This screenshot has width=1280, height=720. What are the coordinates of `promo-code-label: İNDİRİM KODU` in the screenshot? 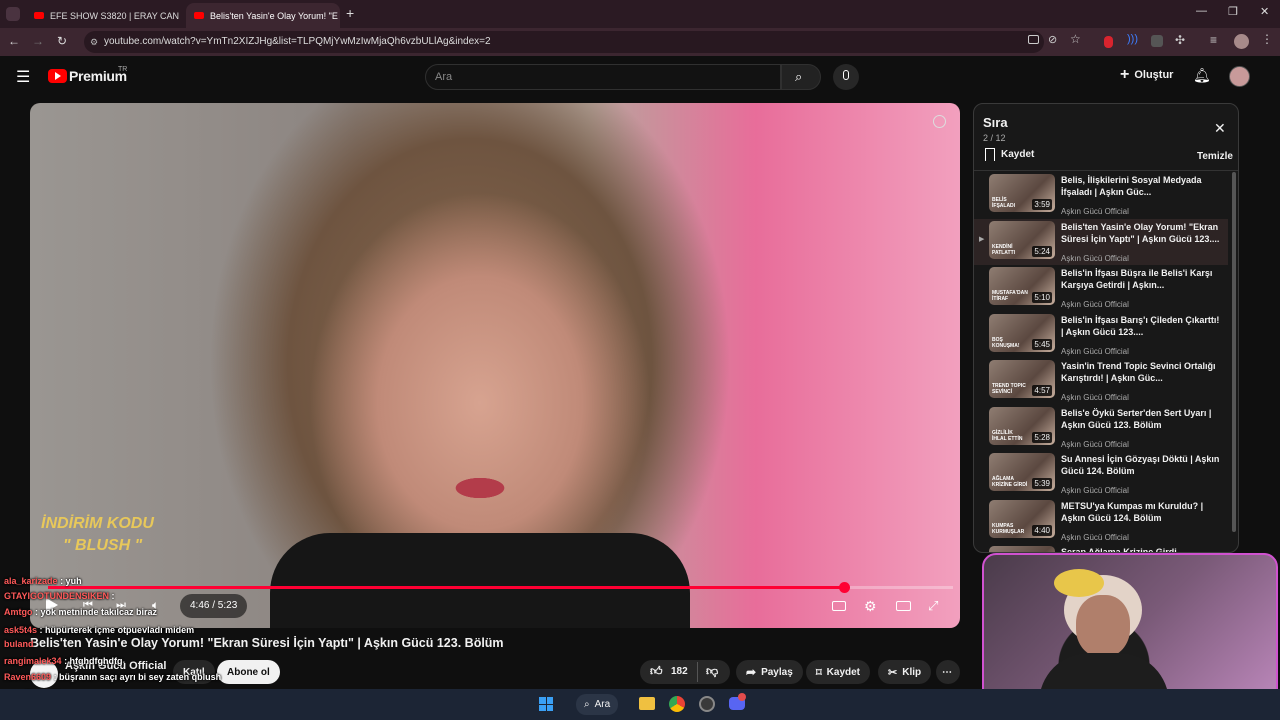 It's located at (97, 523).